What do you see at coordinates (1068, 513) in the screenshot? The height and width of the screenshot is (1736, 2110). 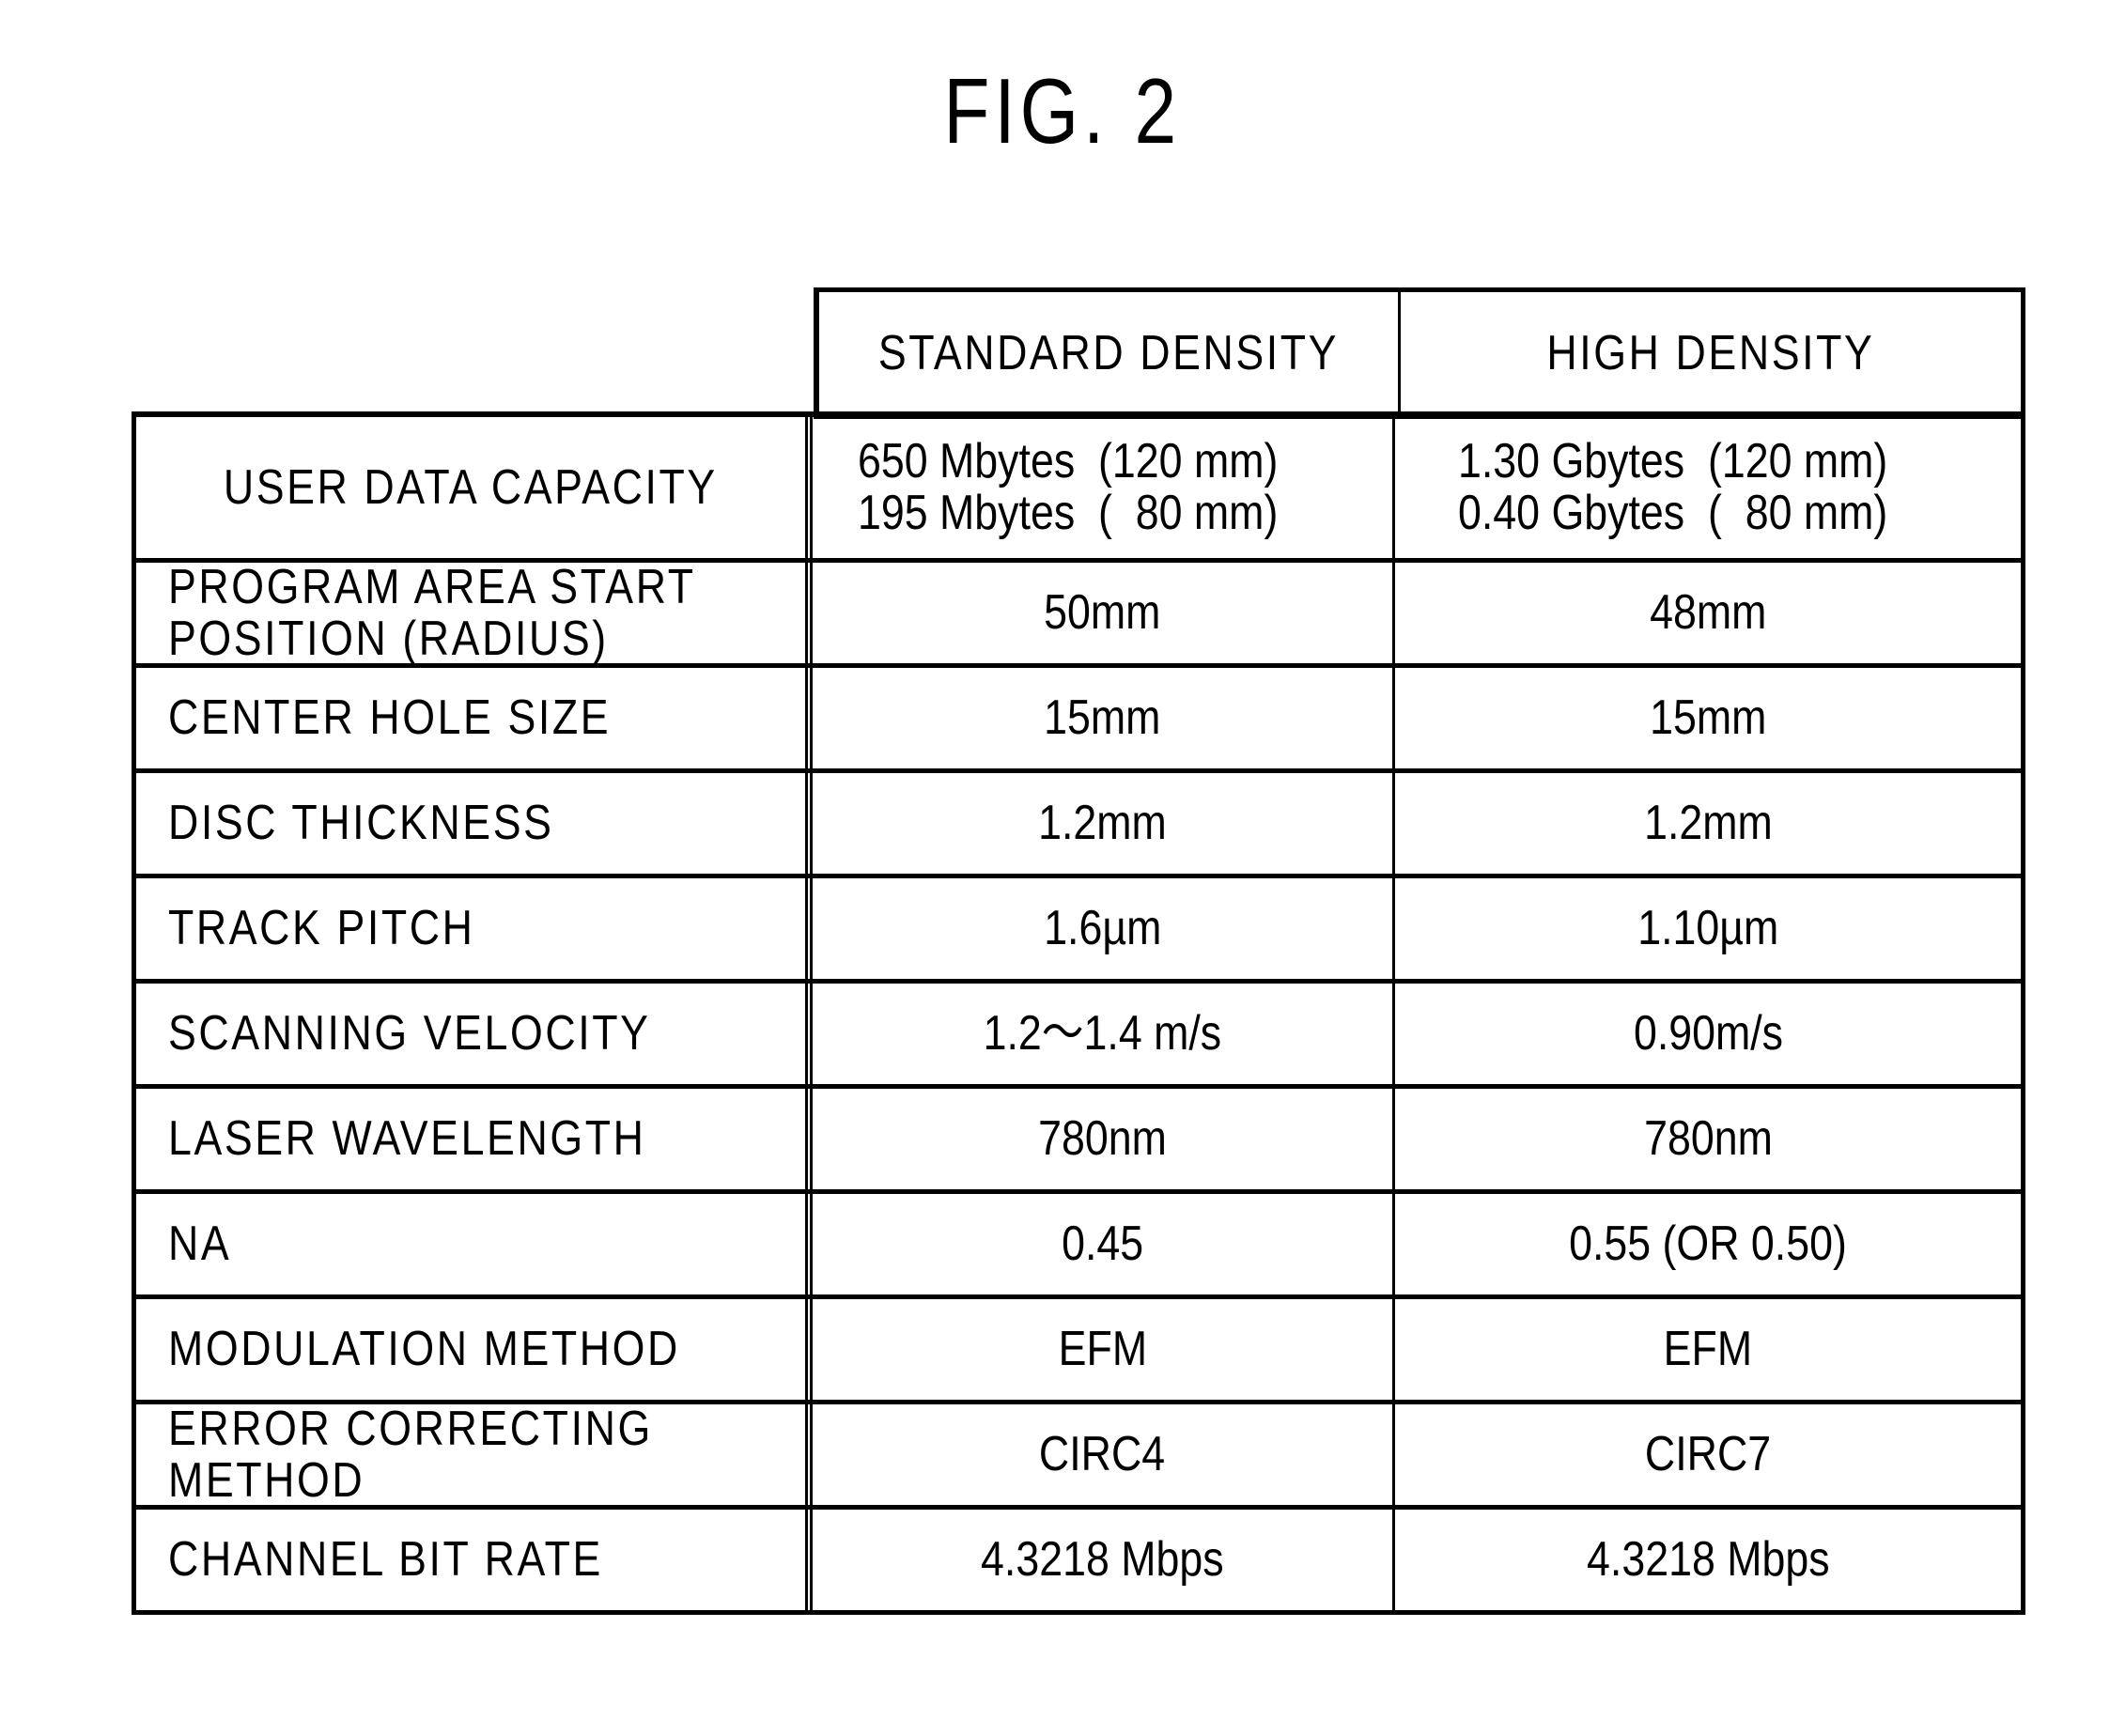 I see `standard-value-line: 195 Mbytes ( 80 mm)` at bounding box center [1068, 513].